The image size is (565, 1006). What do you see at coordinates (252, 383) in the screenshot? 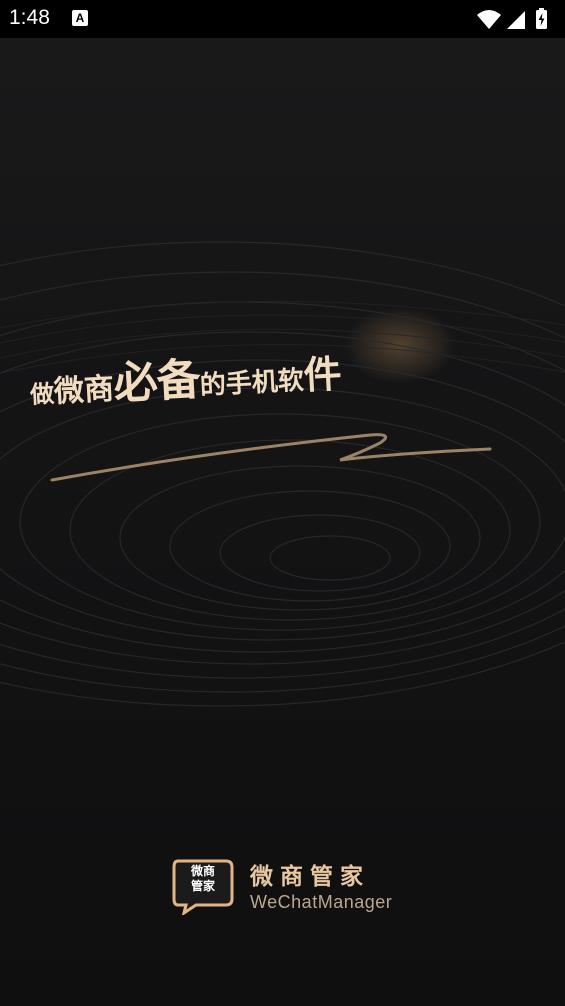
I see `tagline-part4: 的手机软` at bounding box center [252, 383].